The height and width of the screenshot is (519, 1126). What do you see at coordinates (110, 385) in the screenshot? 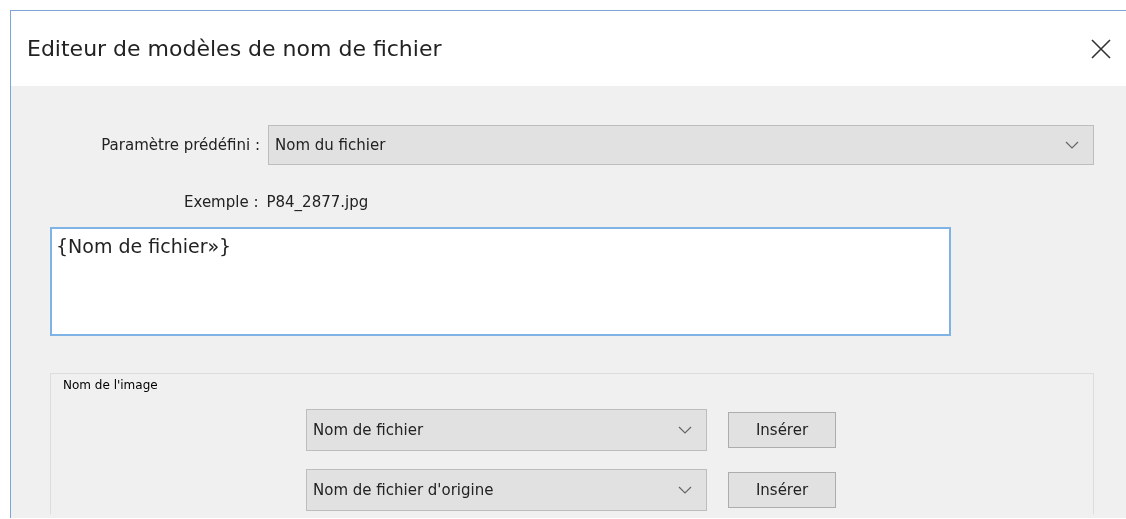
I see `group-title: Nom de l'image` at bounding box center [110, 385].